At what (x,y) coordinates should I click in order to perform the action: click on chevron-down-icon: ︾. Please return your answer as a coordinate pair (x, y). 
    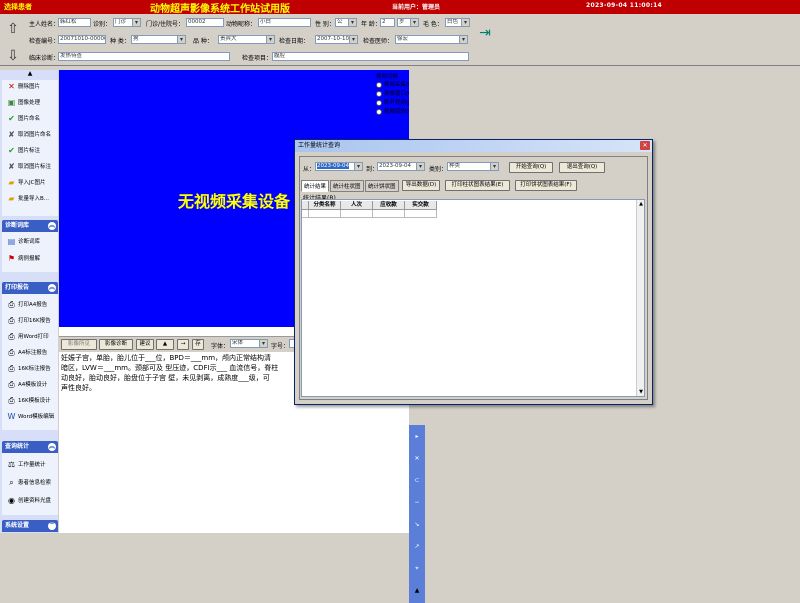
    Looking at the image, I should click on (52, 526).